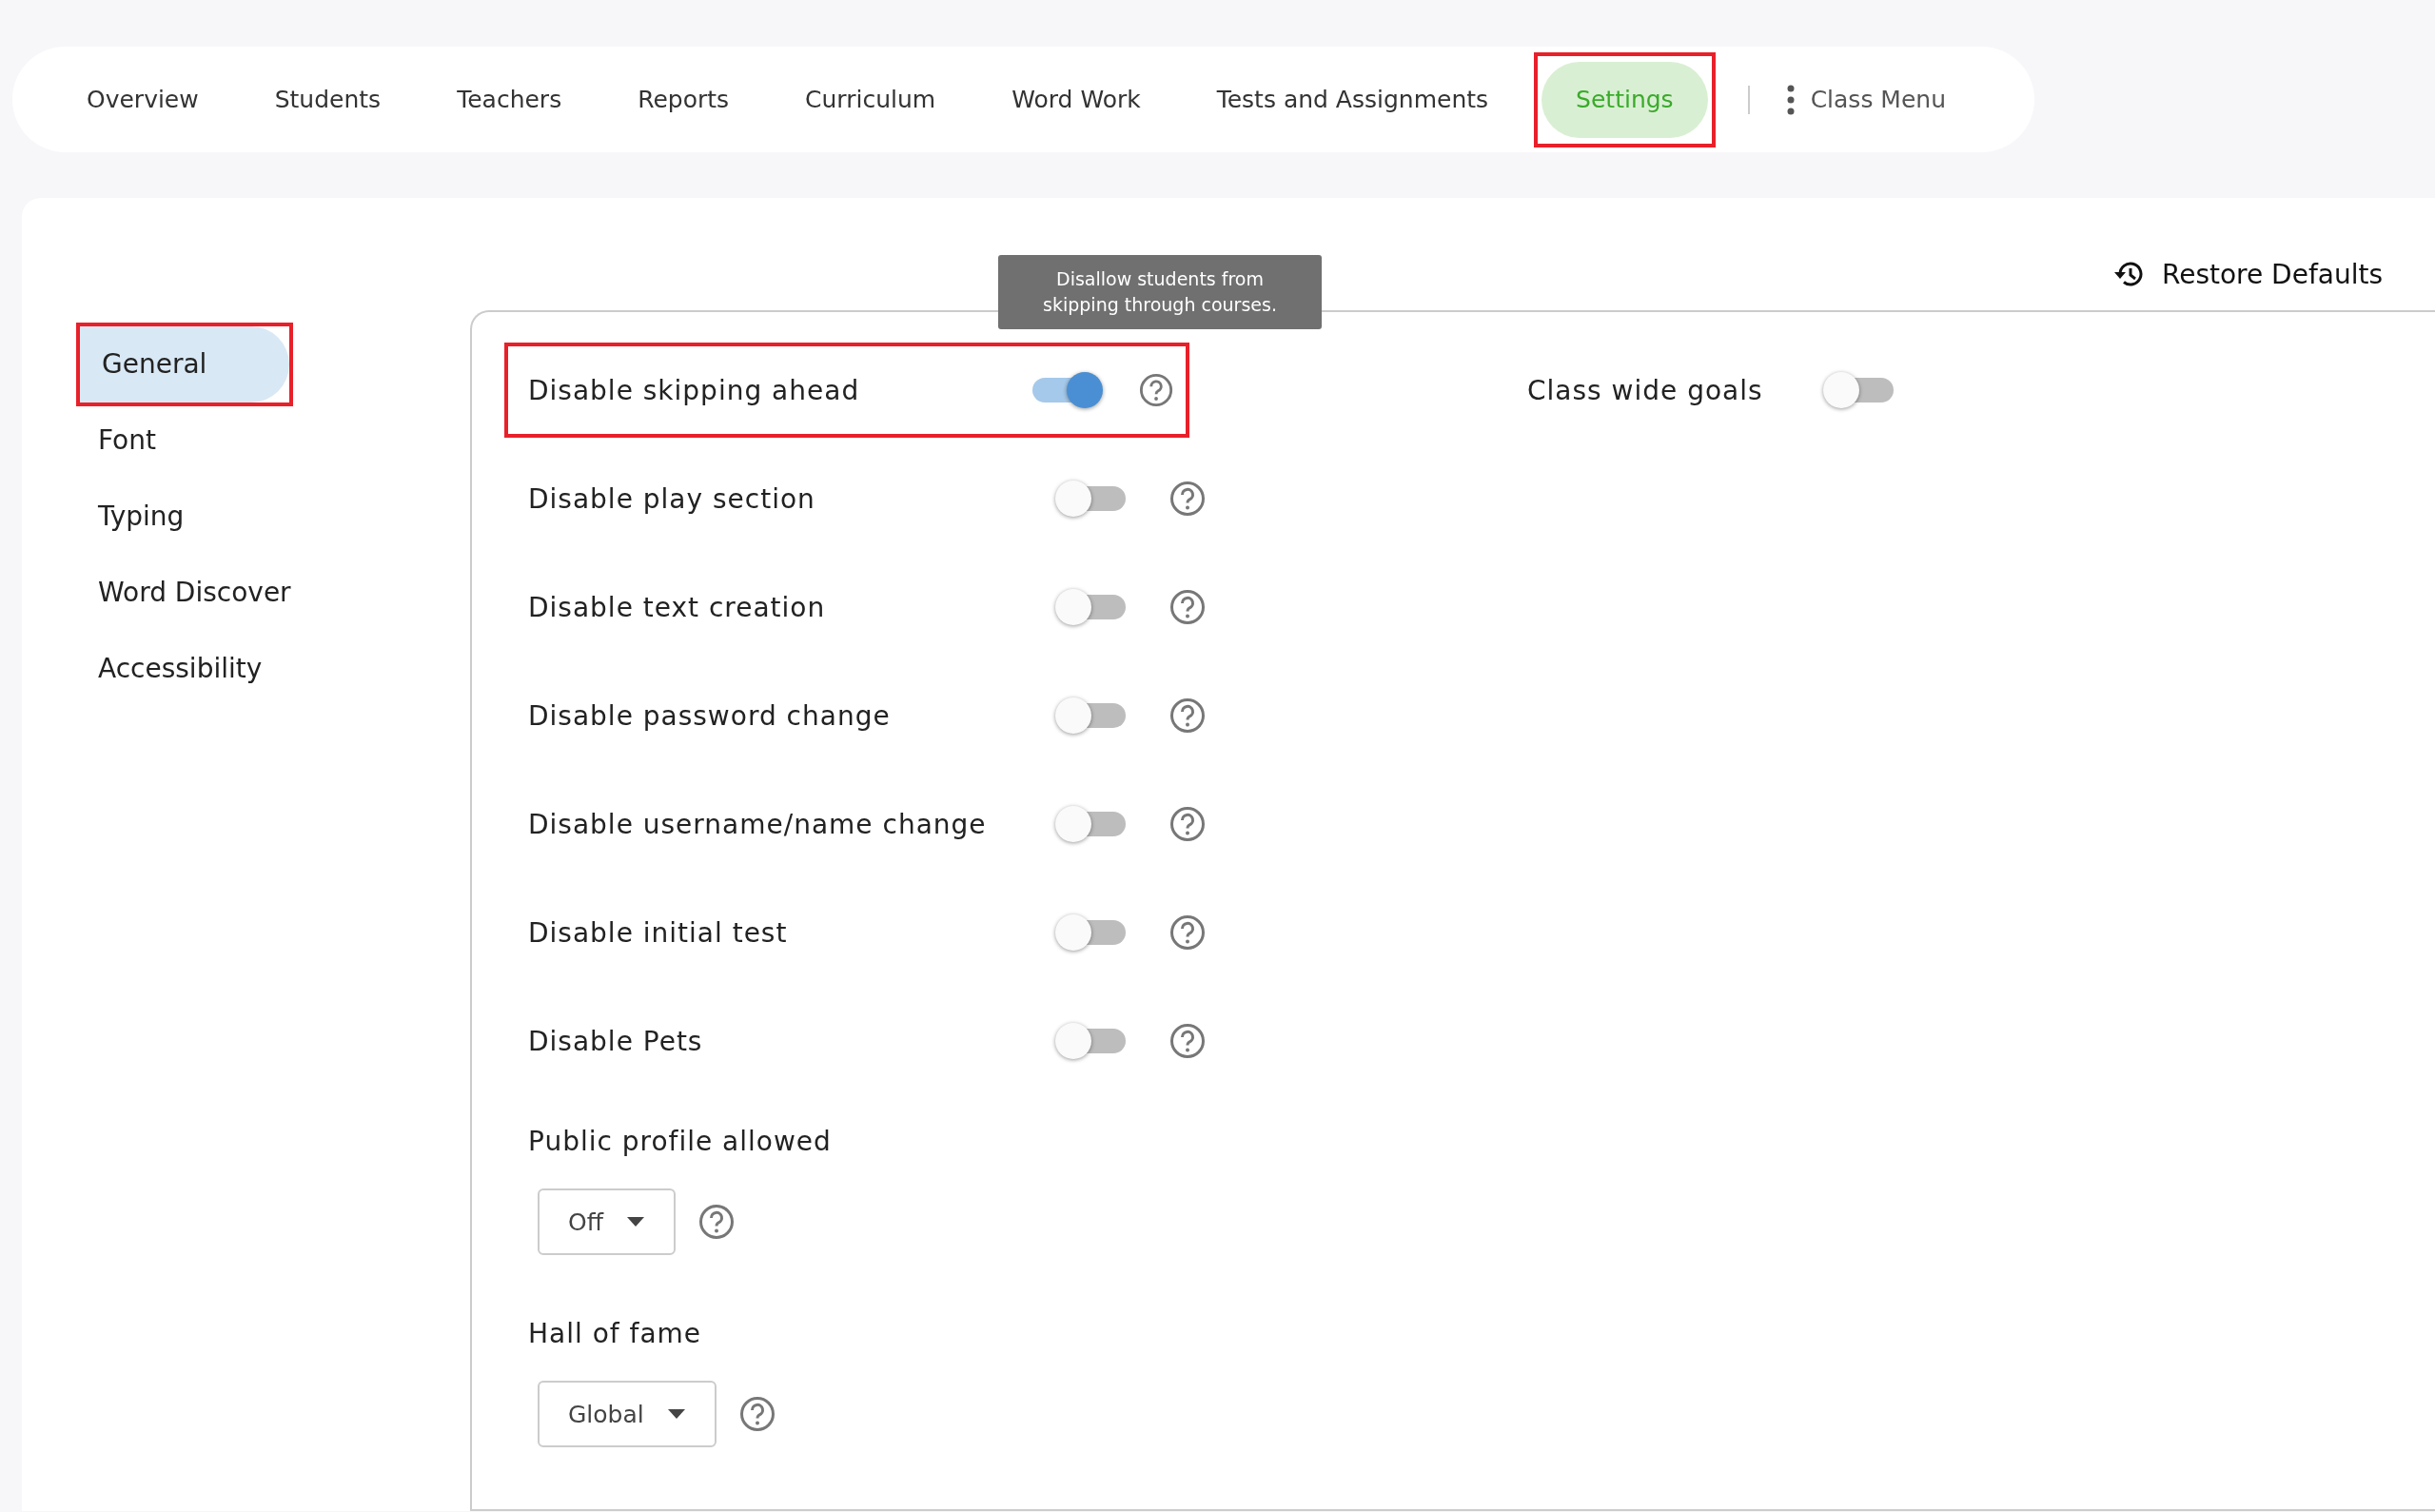 This screenshot has width=2435, height=1512. I want to click on nav-tab: Curriculum, so click(870, 99).